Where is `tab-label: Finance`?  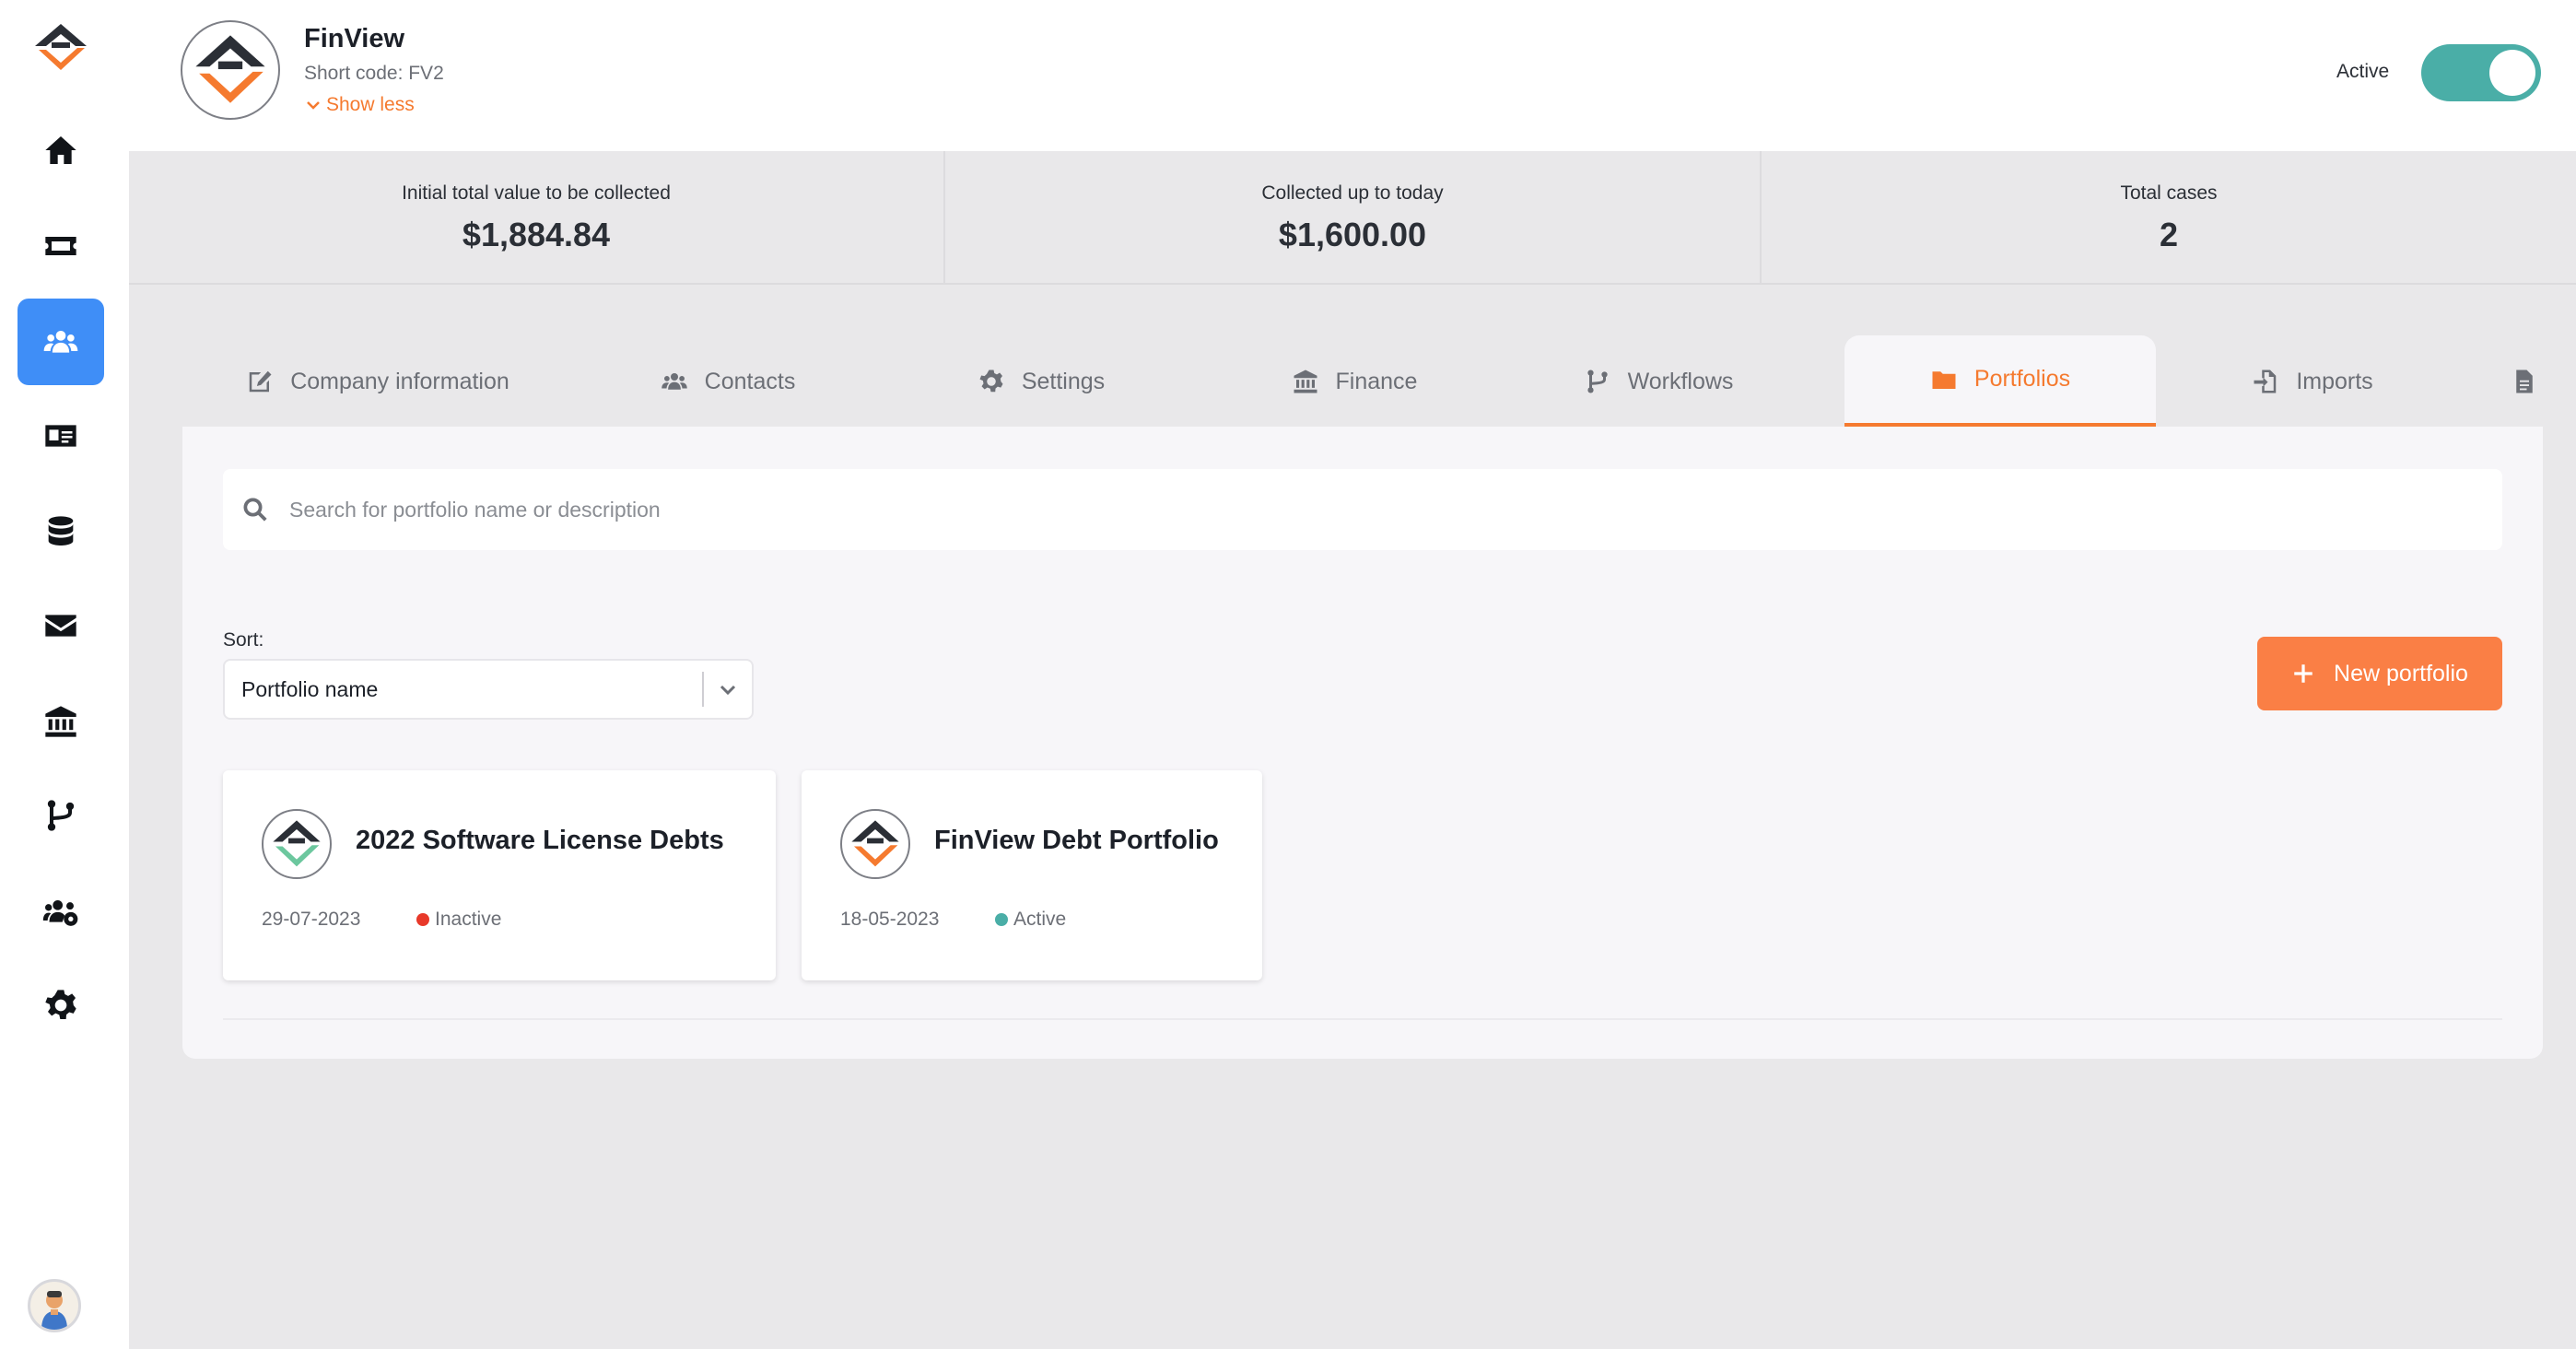
tab-label: Finance is located at coordinates (1376, 381).